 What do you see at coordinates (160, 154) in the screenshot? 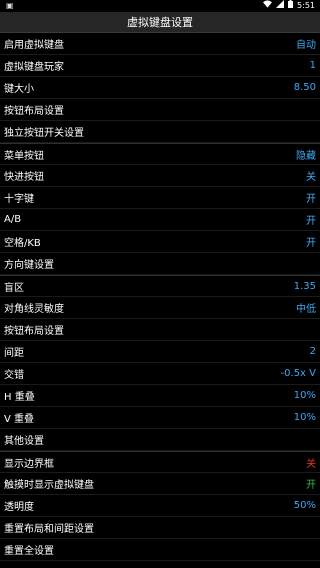
I see `settings-row: 菜单按钮 隐藏` at bounding box center [160, 154].